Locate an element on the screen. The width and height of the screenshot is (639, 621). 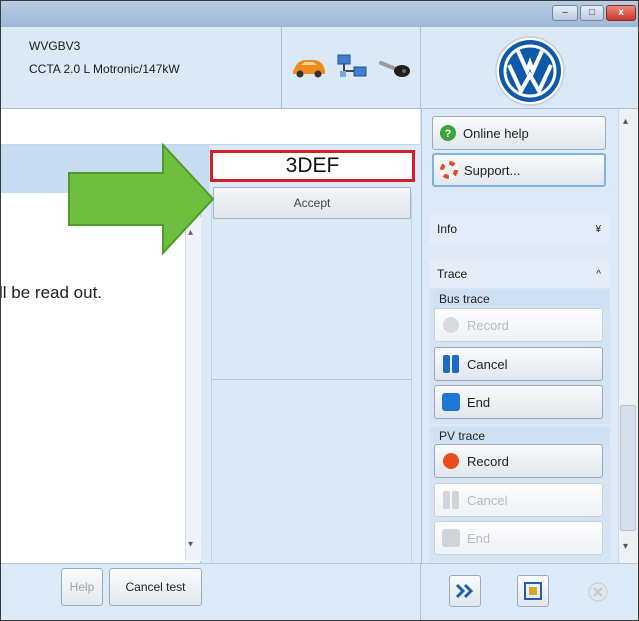
chevron-down-icon: ¥ is located at coordinates (598, 229).